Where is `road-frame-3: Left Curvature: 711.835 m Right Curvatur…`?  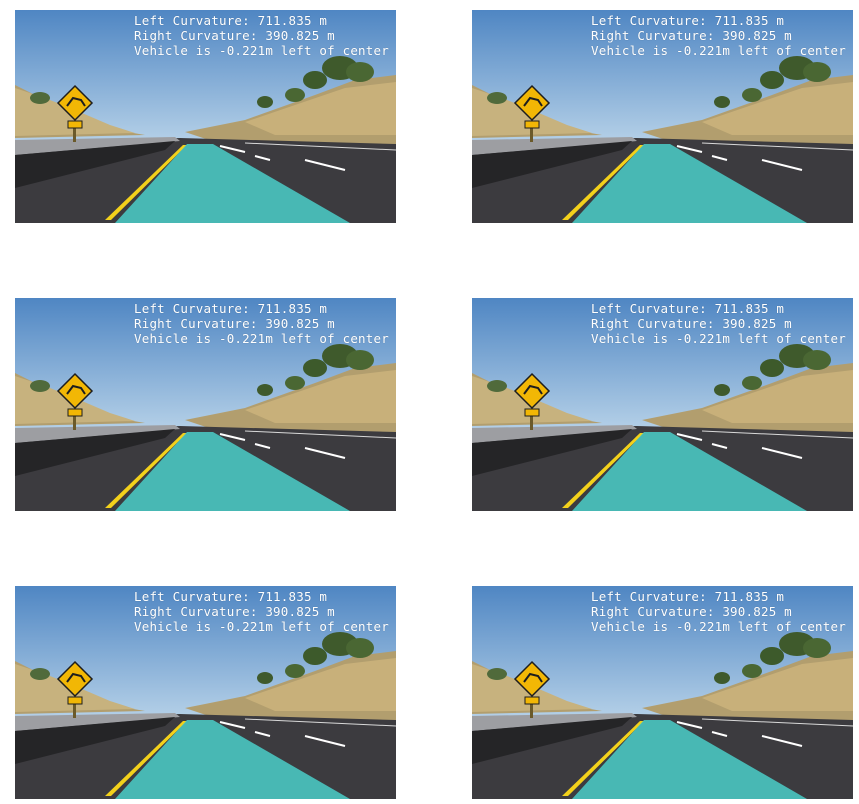 road-frame-3: Left Curvature: 711.835 m Right Curvatur… is located at coordinates (205, 404).